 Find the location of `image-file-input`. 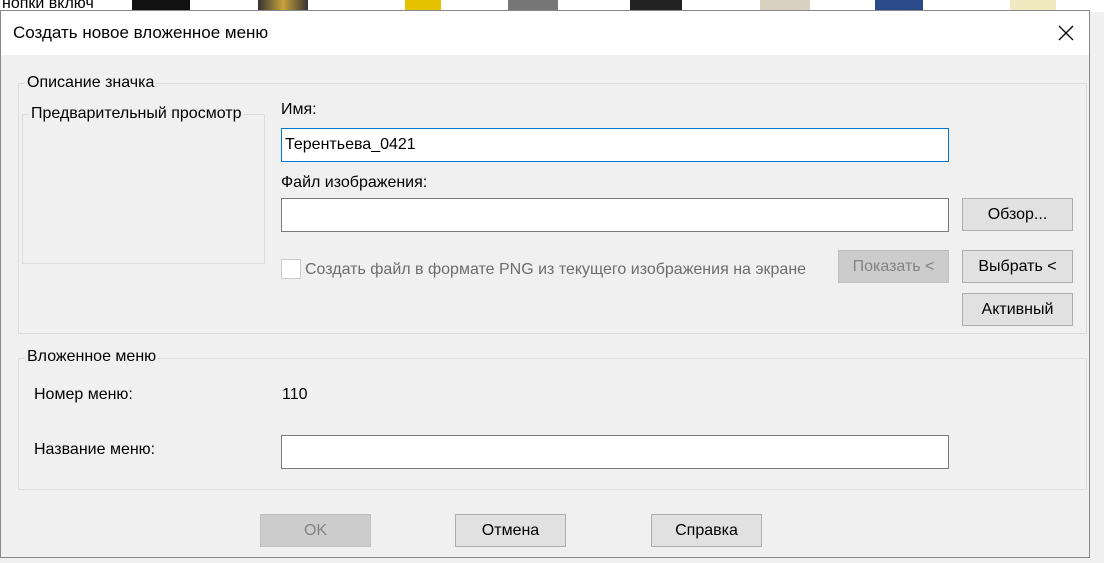

image-file-input is located at coordinates (615, 215).